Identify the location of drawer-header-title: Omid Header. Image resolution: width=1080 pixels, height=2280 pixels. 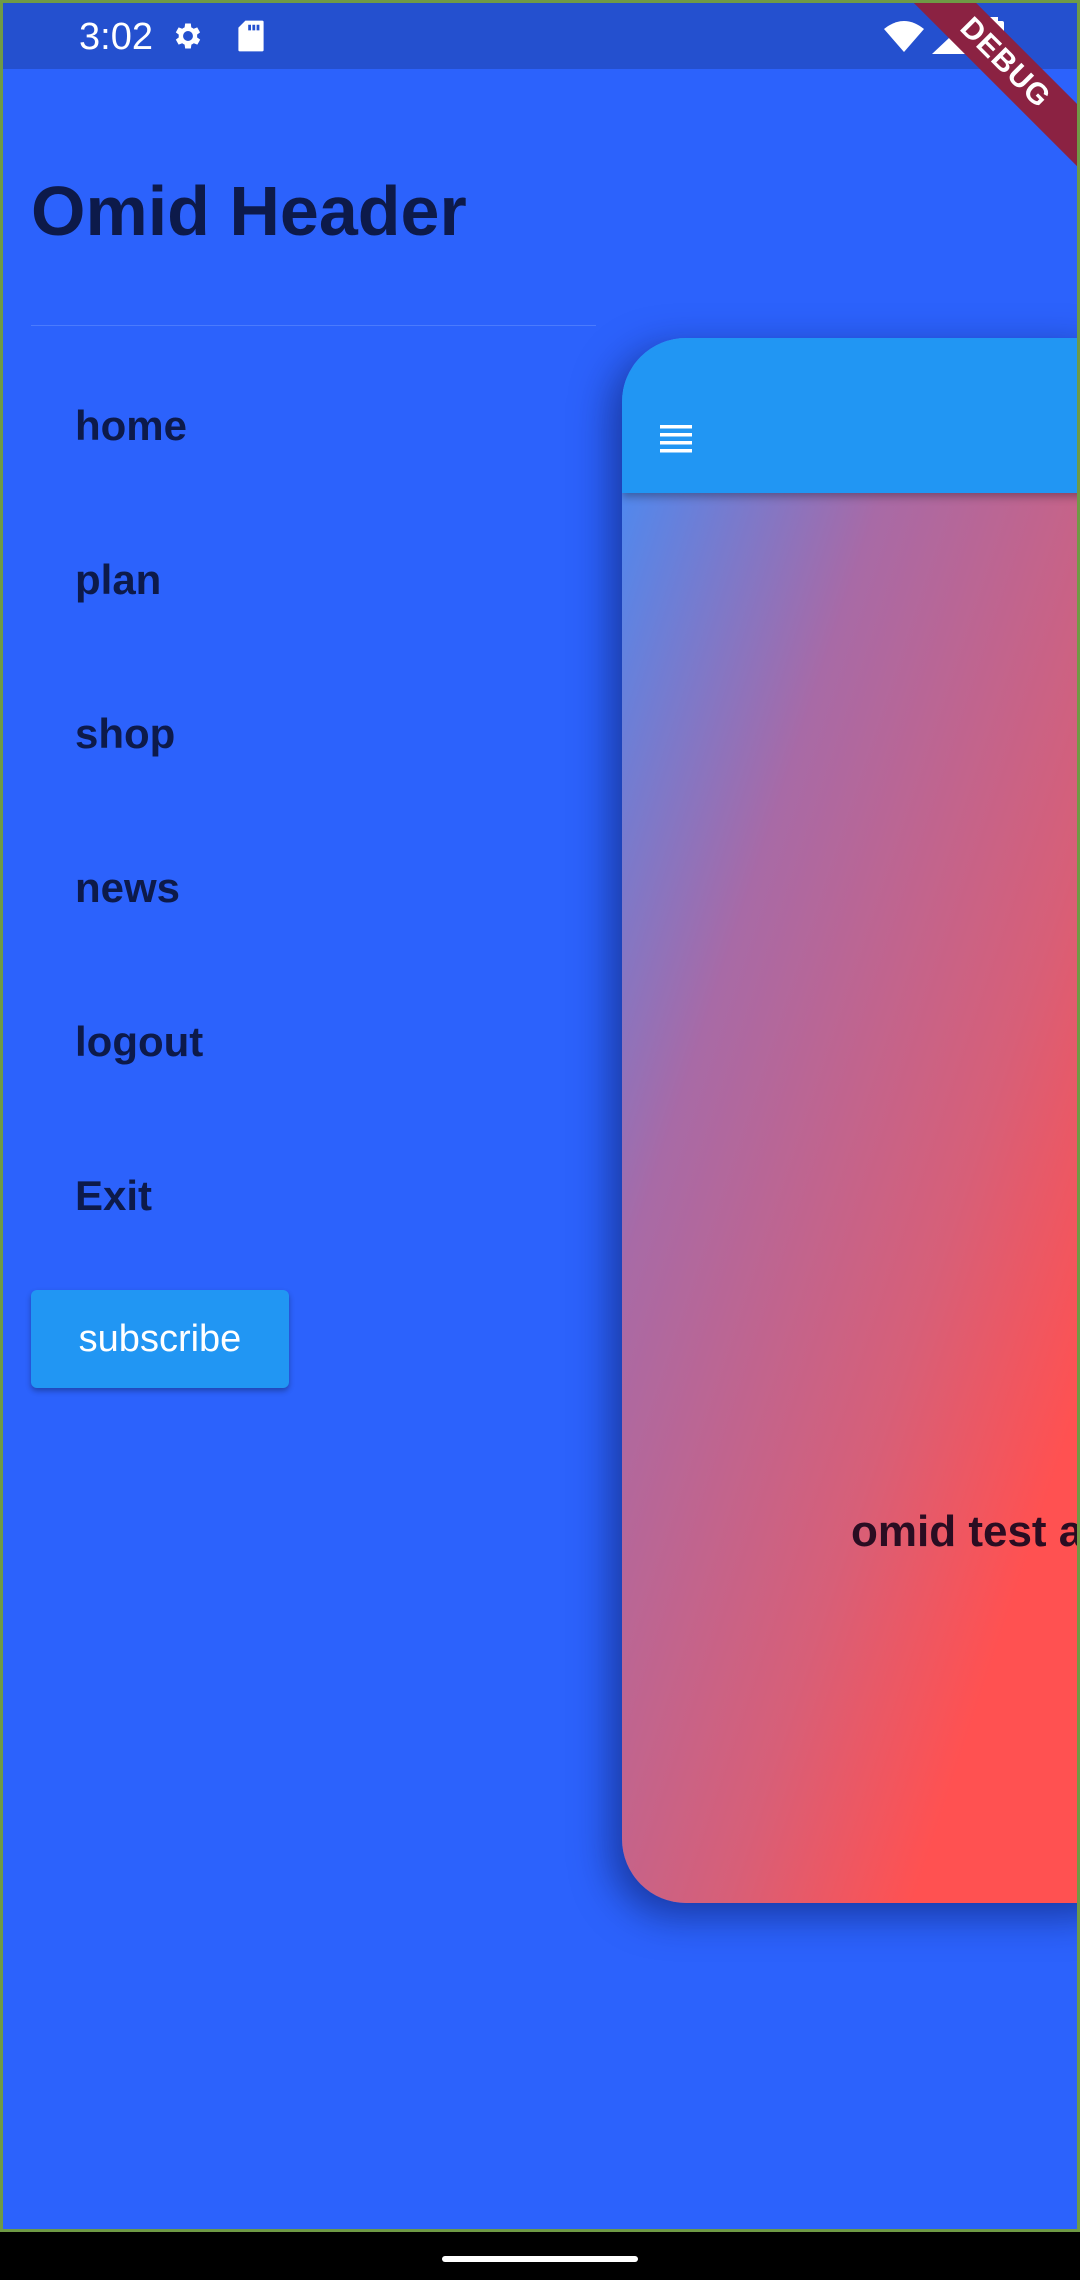
(249, 211).